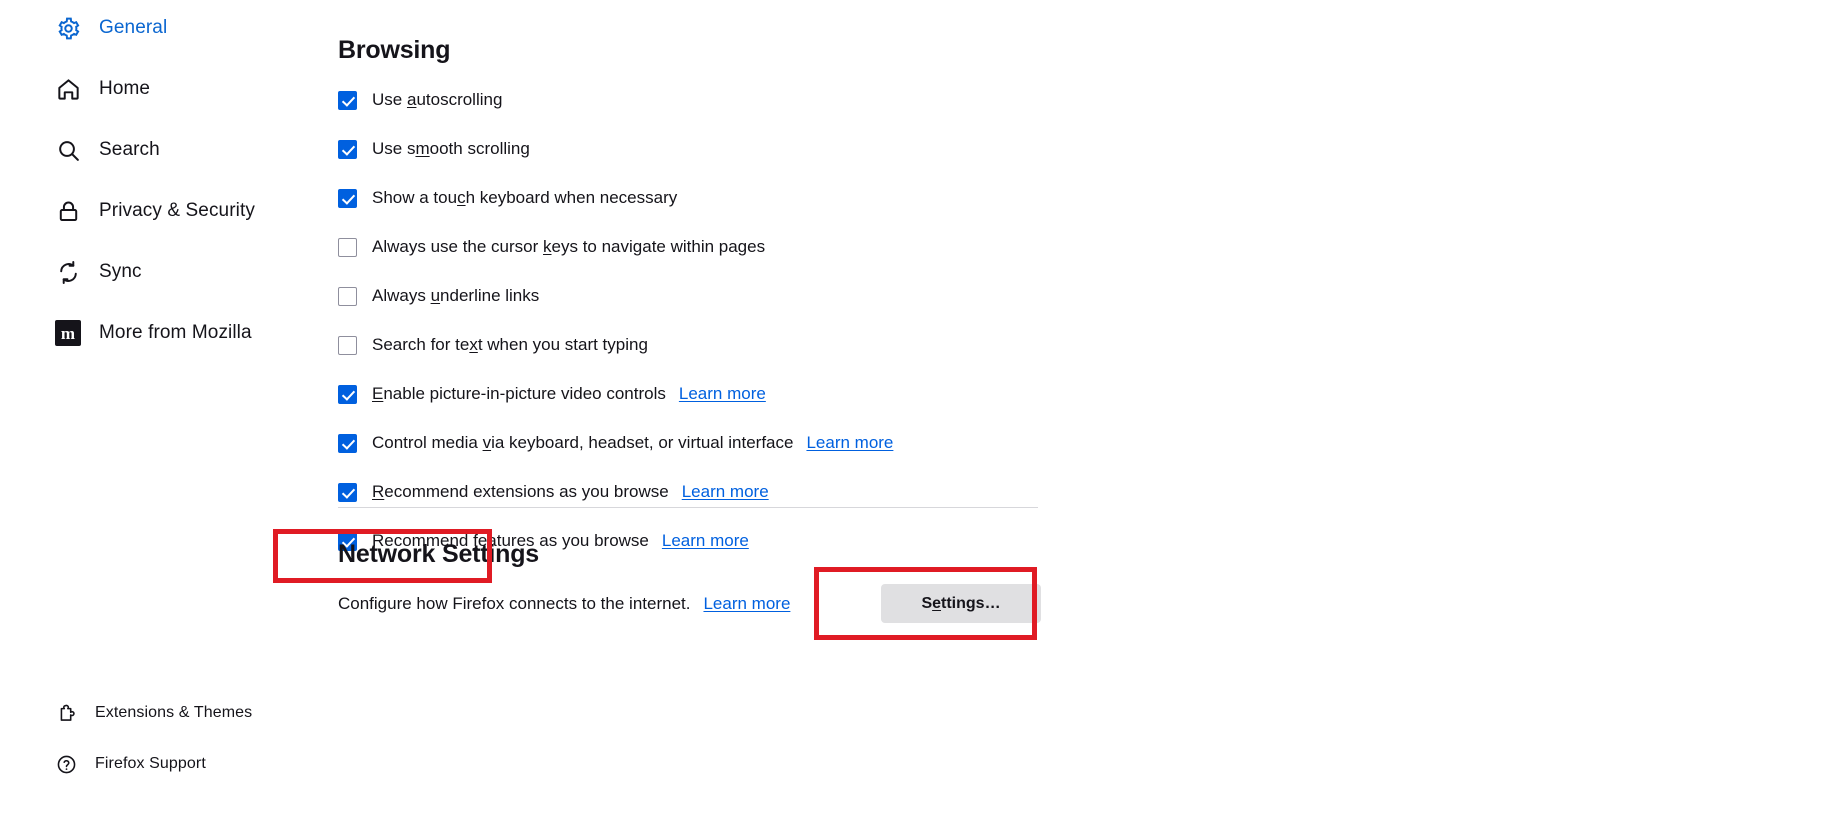 The image size is (1847, 818). I want to click on section-divider, so click(688, 507).